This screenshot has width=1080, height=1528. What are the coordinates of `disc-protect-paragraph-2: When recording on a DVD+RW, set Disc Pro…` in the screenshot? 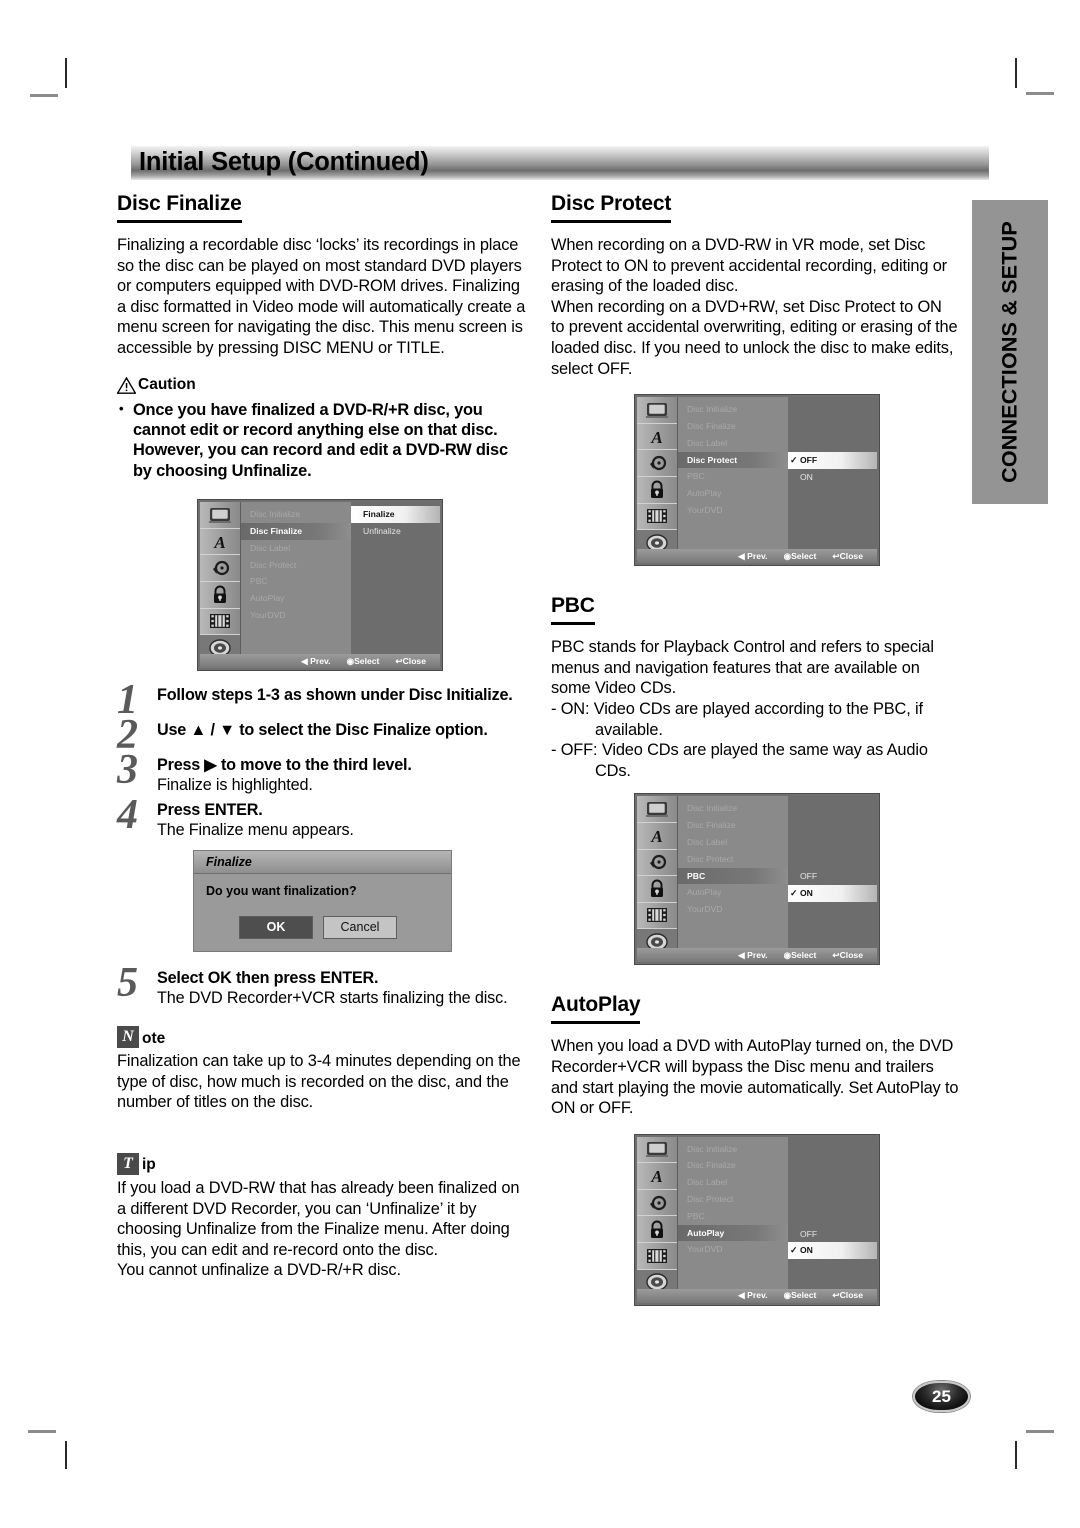 It's located at (754, 337).